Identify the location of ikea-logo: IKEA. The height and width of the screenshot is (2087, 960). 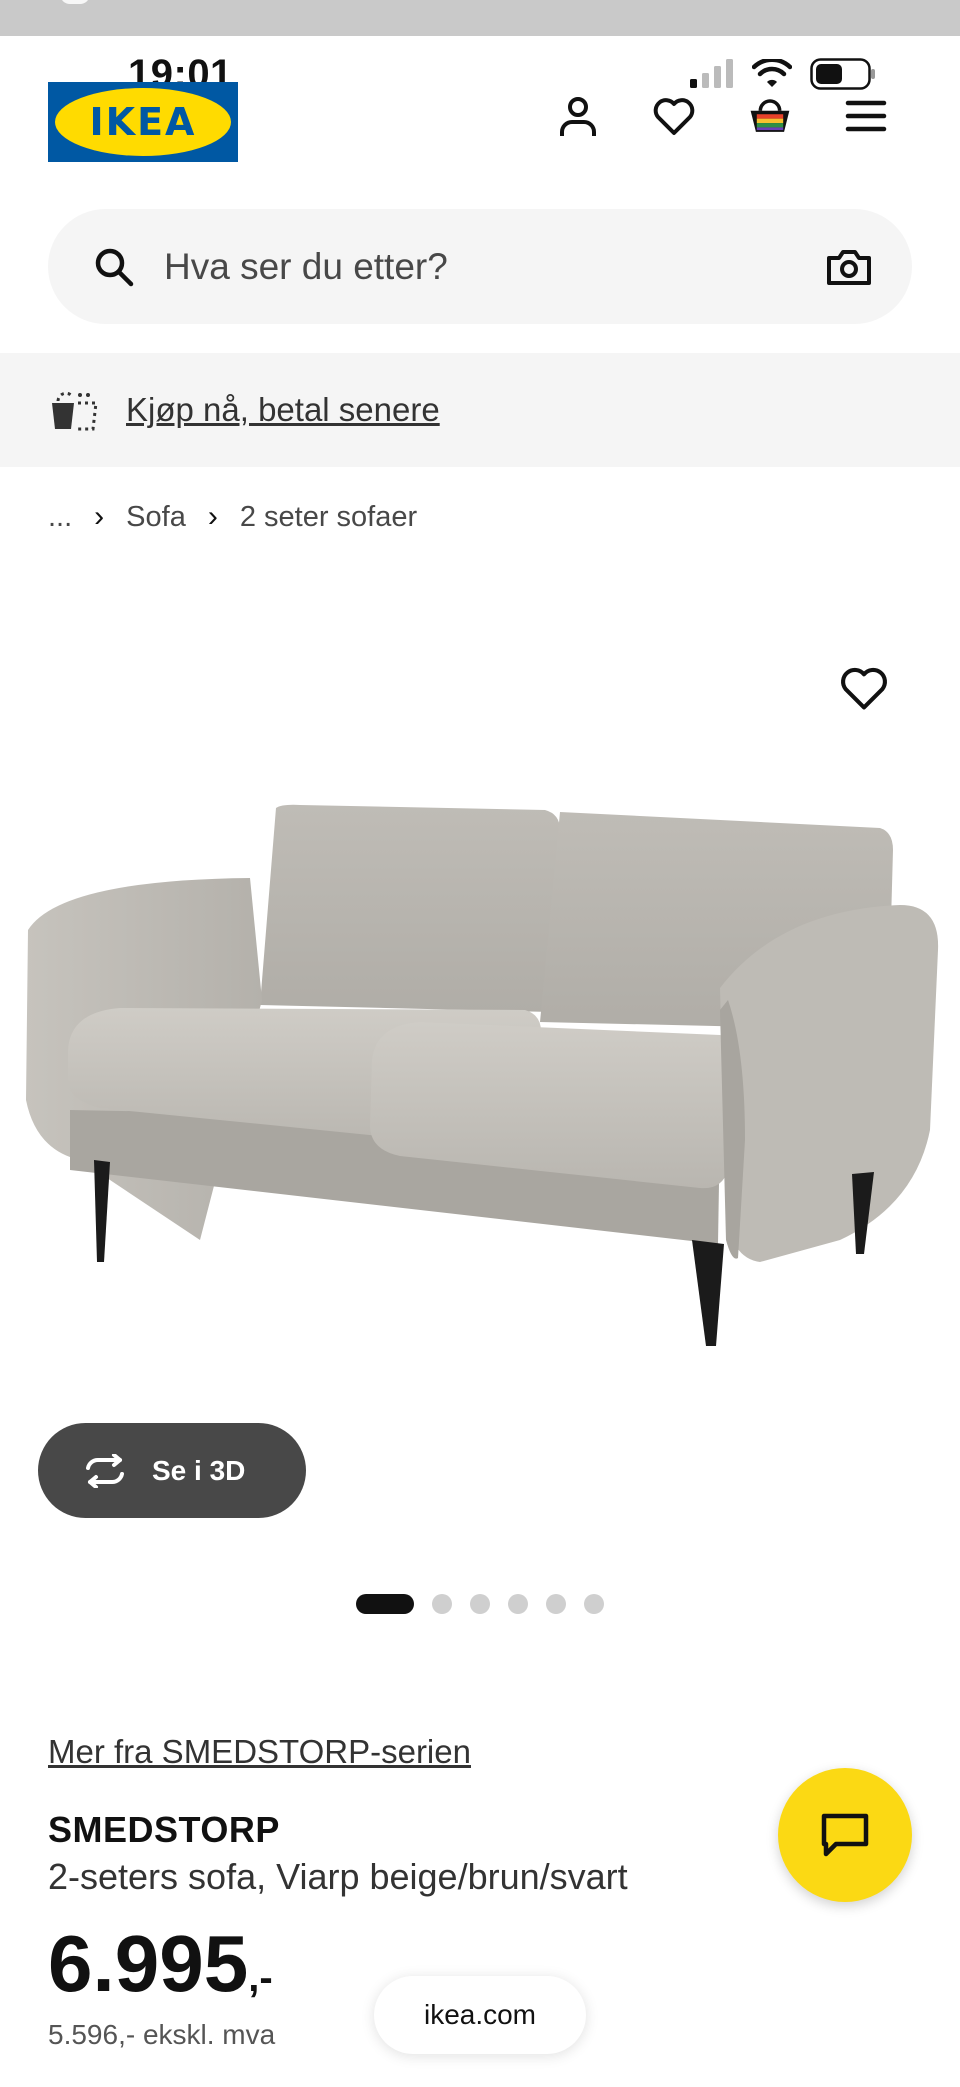
(143, 122).